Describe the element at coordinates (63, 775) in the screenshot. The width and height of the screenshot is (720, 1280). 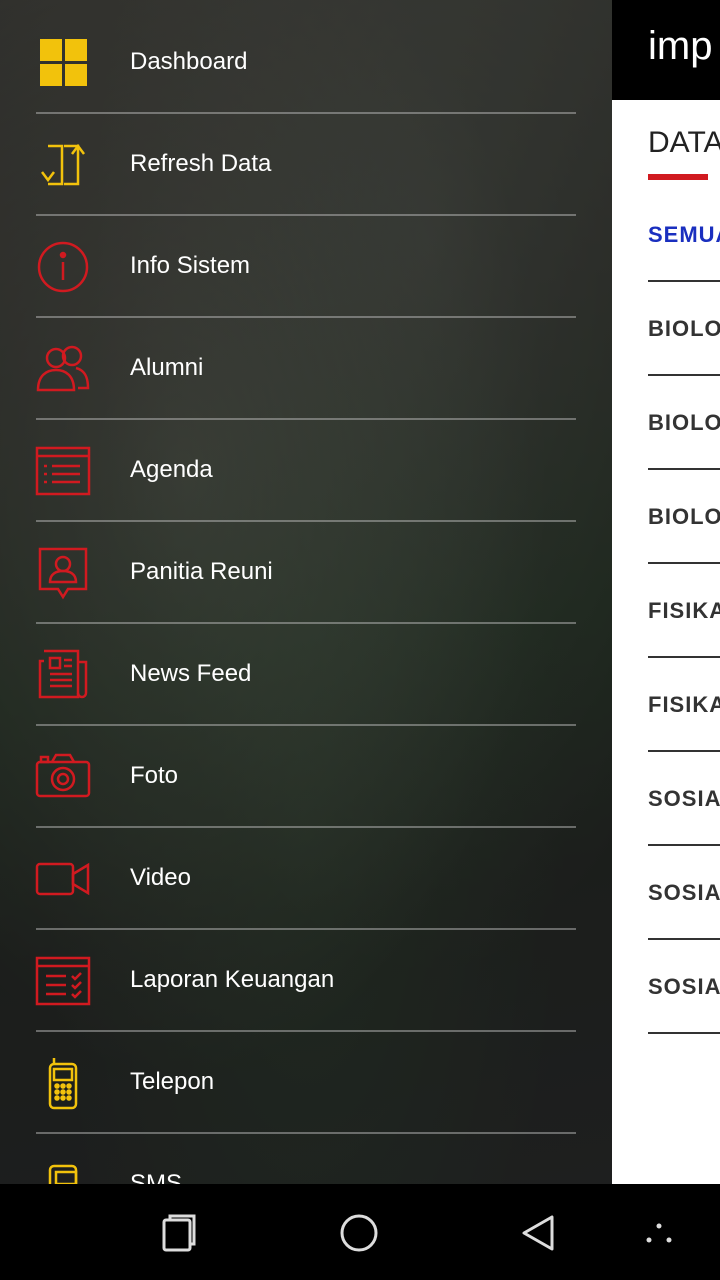
I see `camera-icon` at that location.